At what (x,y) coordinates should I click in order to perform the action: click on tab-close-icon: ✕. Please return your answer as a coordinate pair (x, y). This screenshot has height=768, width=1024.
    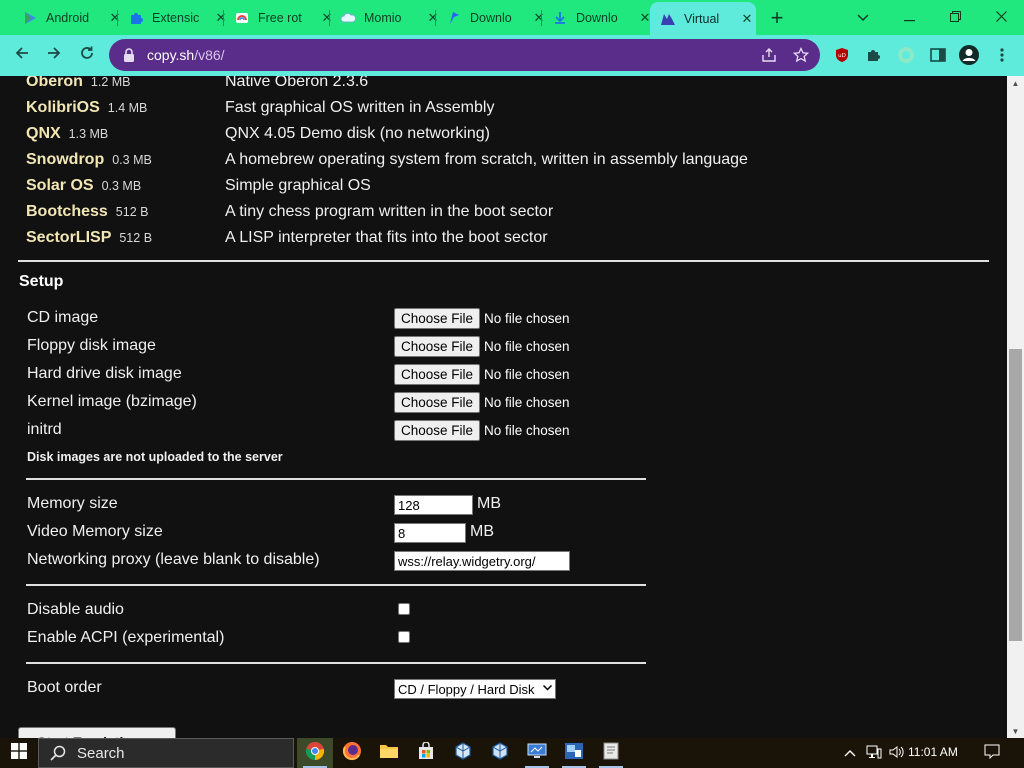
    Looking at the image, I should click on (747, 19).